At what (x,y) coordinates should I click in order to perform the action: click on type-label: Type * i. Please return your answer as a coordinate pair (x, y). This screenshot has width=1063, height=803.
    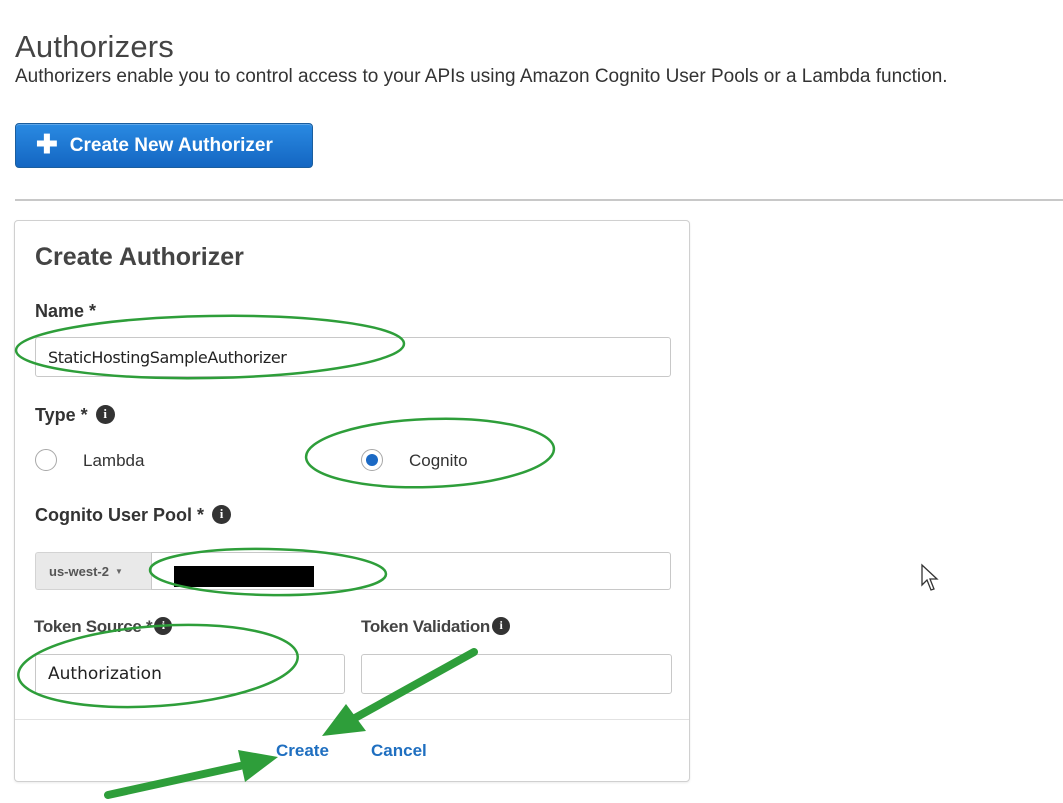
    Looking at the image, I should click on (75, 415).